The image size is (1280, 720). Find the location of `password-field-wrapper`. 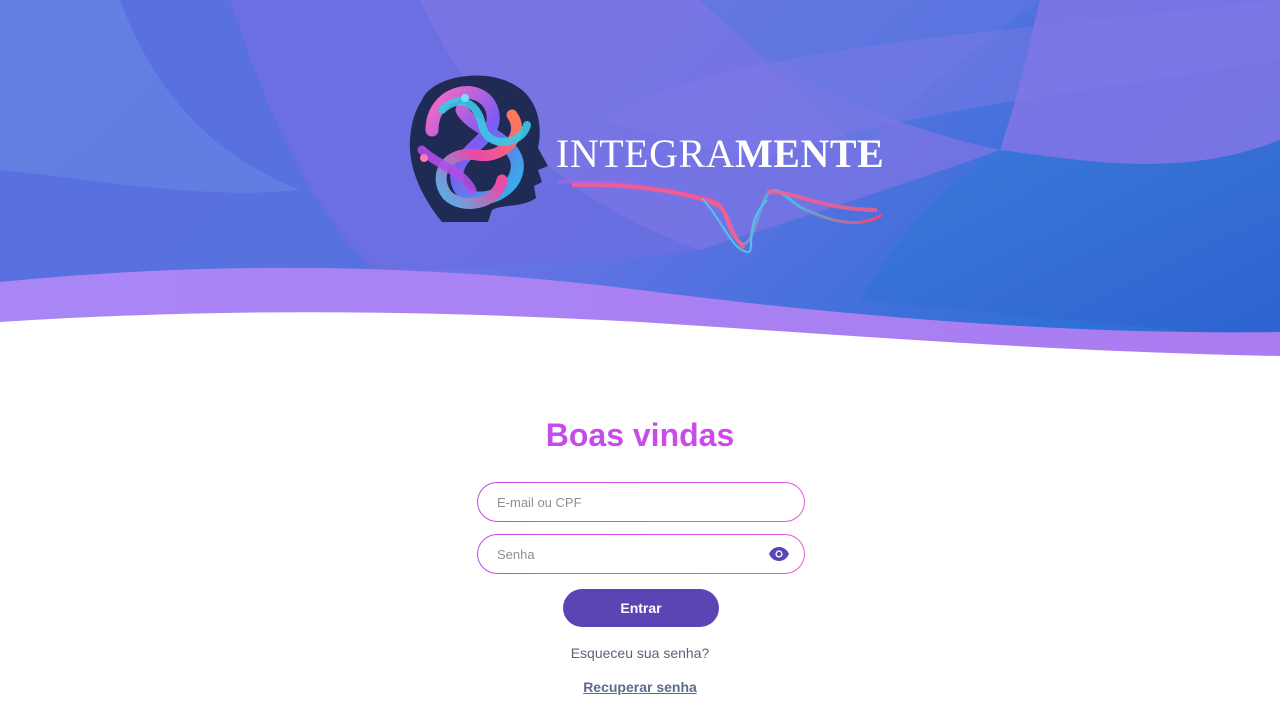

password-field-wrapper is located at coordinates (641, 554).